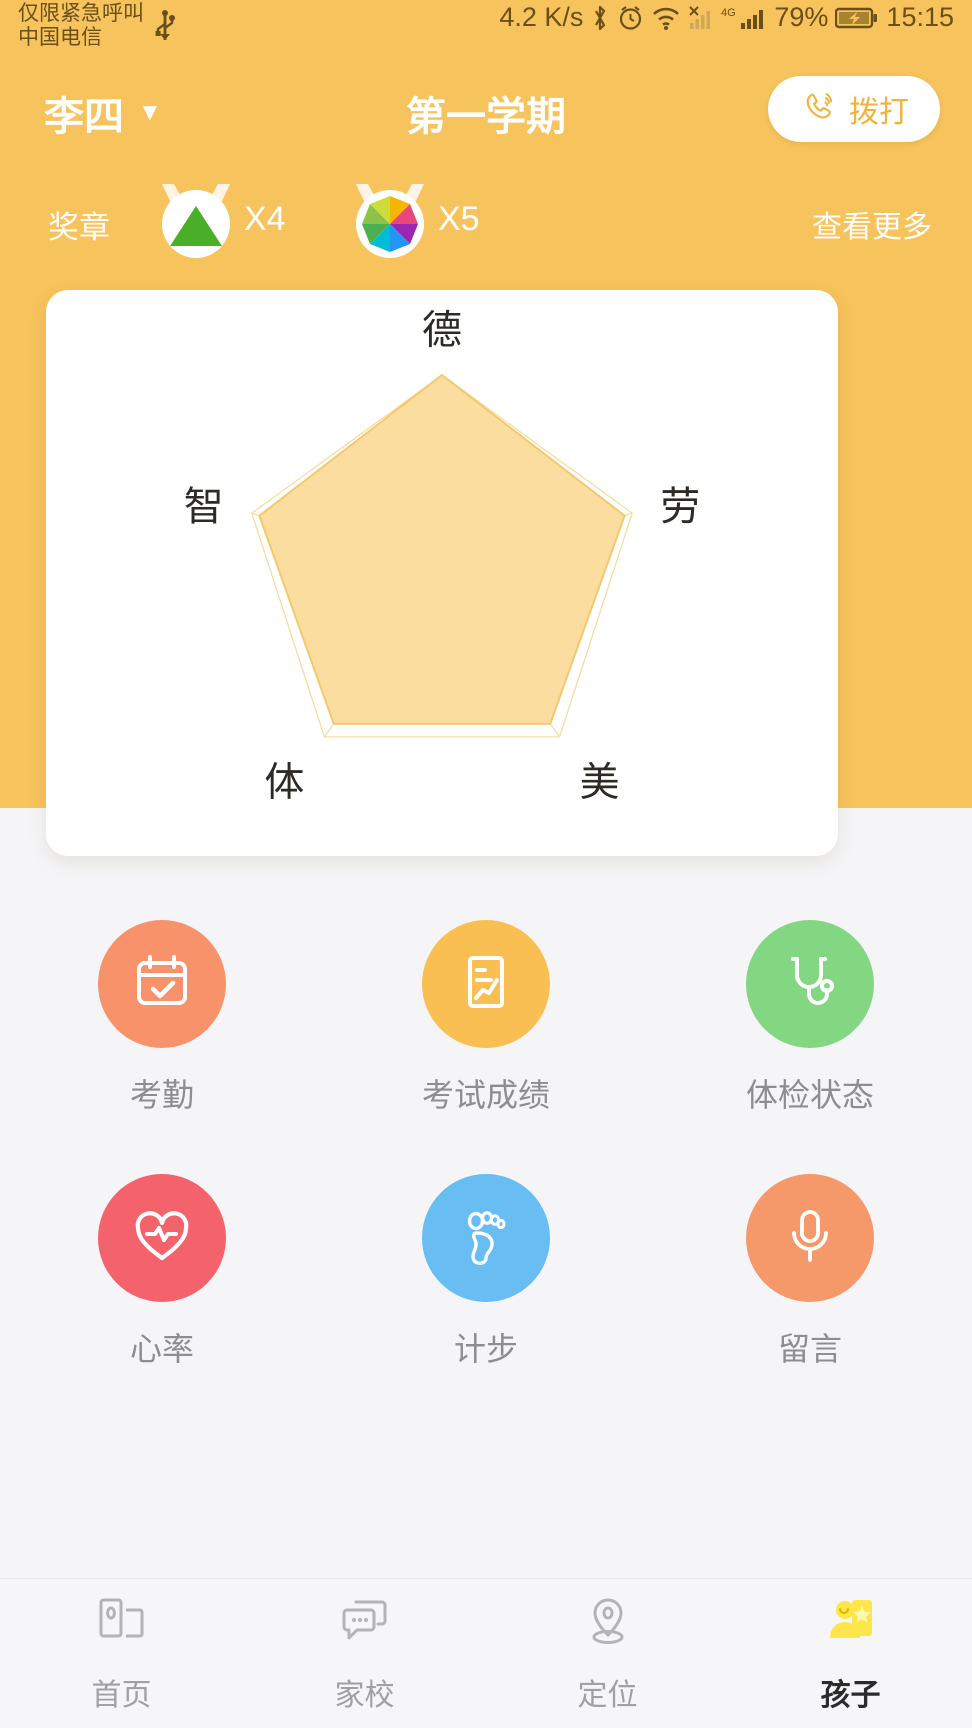  Describe the element at coordinates (600, 782) in the screenshot. I see `radar-axis-label: 美` at that location.